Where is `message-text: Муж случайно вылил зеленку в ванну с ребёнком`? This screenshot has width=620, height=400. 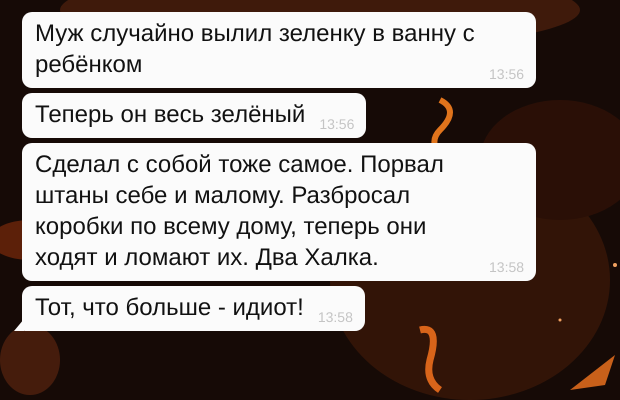 message-text: Муж случайно вылил зеленку в ванну с ребёнком is located at coordinates (255, 49).